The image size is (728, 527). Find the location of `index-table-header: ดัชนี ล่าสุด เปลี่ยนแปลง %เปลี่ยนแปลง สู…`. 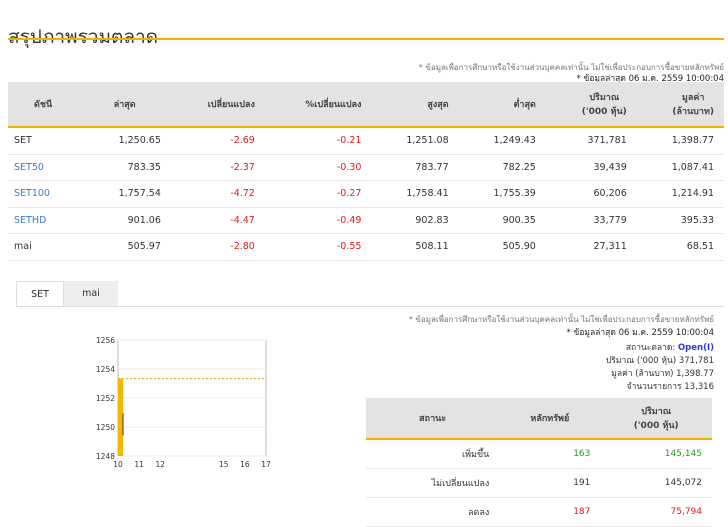

index-table-header: ดัชนี ล่าสุด เปลี่ยนแปลง %เปลี่ยนแปลง สู… is located at coordinates (366, 105).